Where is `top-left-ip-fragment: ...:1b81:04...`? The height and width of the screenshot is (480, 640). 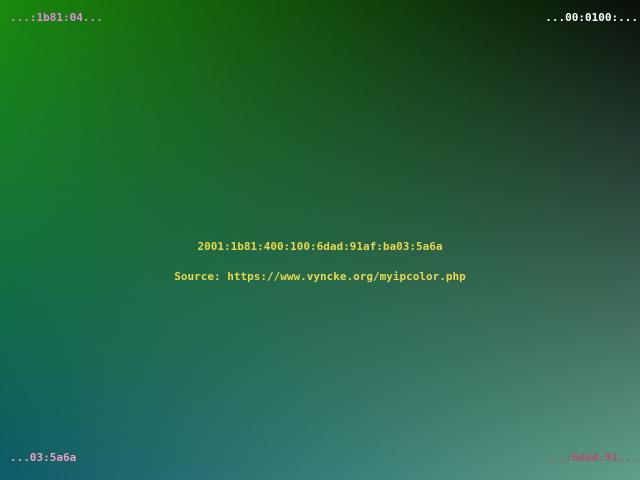 top-left-ip-fragment: ...:1b81:04... is located at coordinates (56, 17).